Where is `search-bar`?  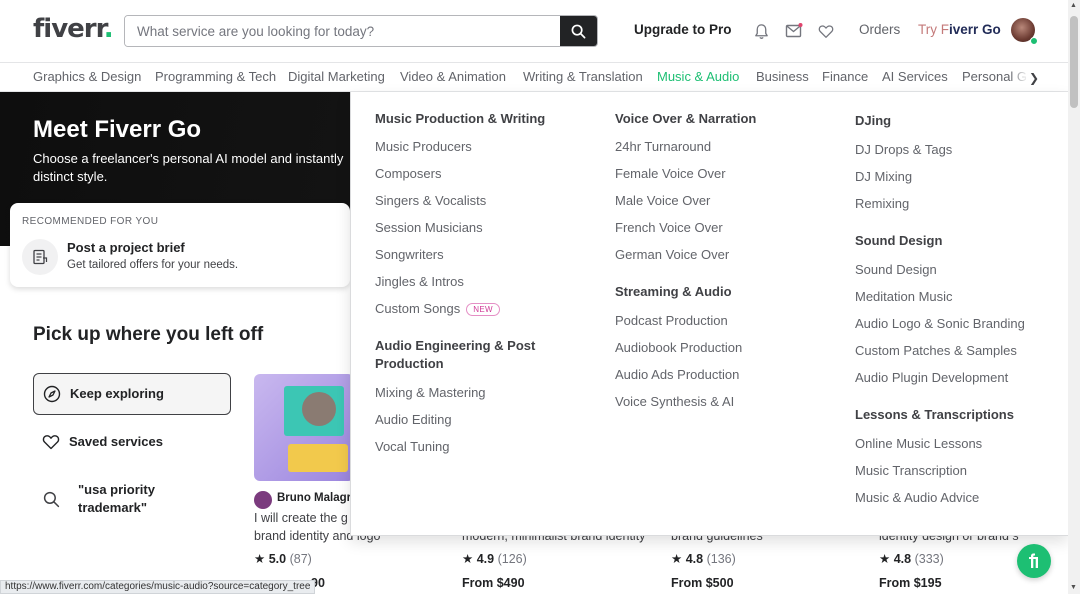 search-bar is located at coordinates (361, 31).